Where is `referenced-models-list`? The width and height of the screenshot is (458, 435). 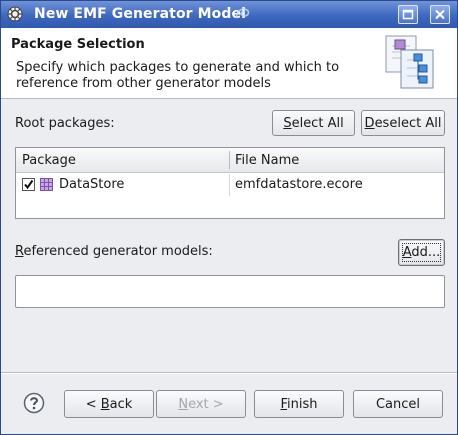
referenced-models-list is located at coordinates (230, 291).